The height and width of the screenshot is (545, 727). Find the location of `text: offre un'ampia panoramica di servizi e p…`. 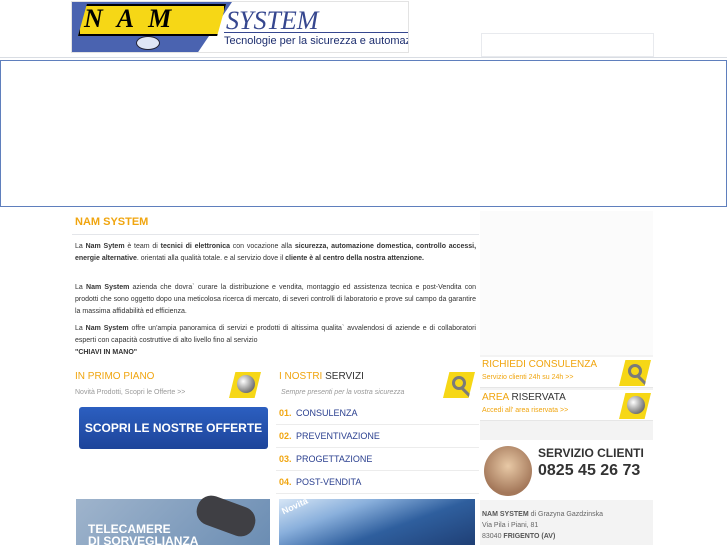

text: offre un'ampia panoramica di servizi e p… is located at coordinates (275, 334).